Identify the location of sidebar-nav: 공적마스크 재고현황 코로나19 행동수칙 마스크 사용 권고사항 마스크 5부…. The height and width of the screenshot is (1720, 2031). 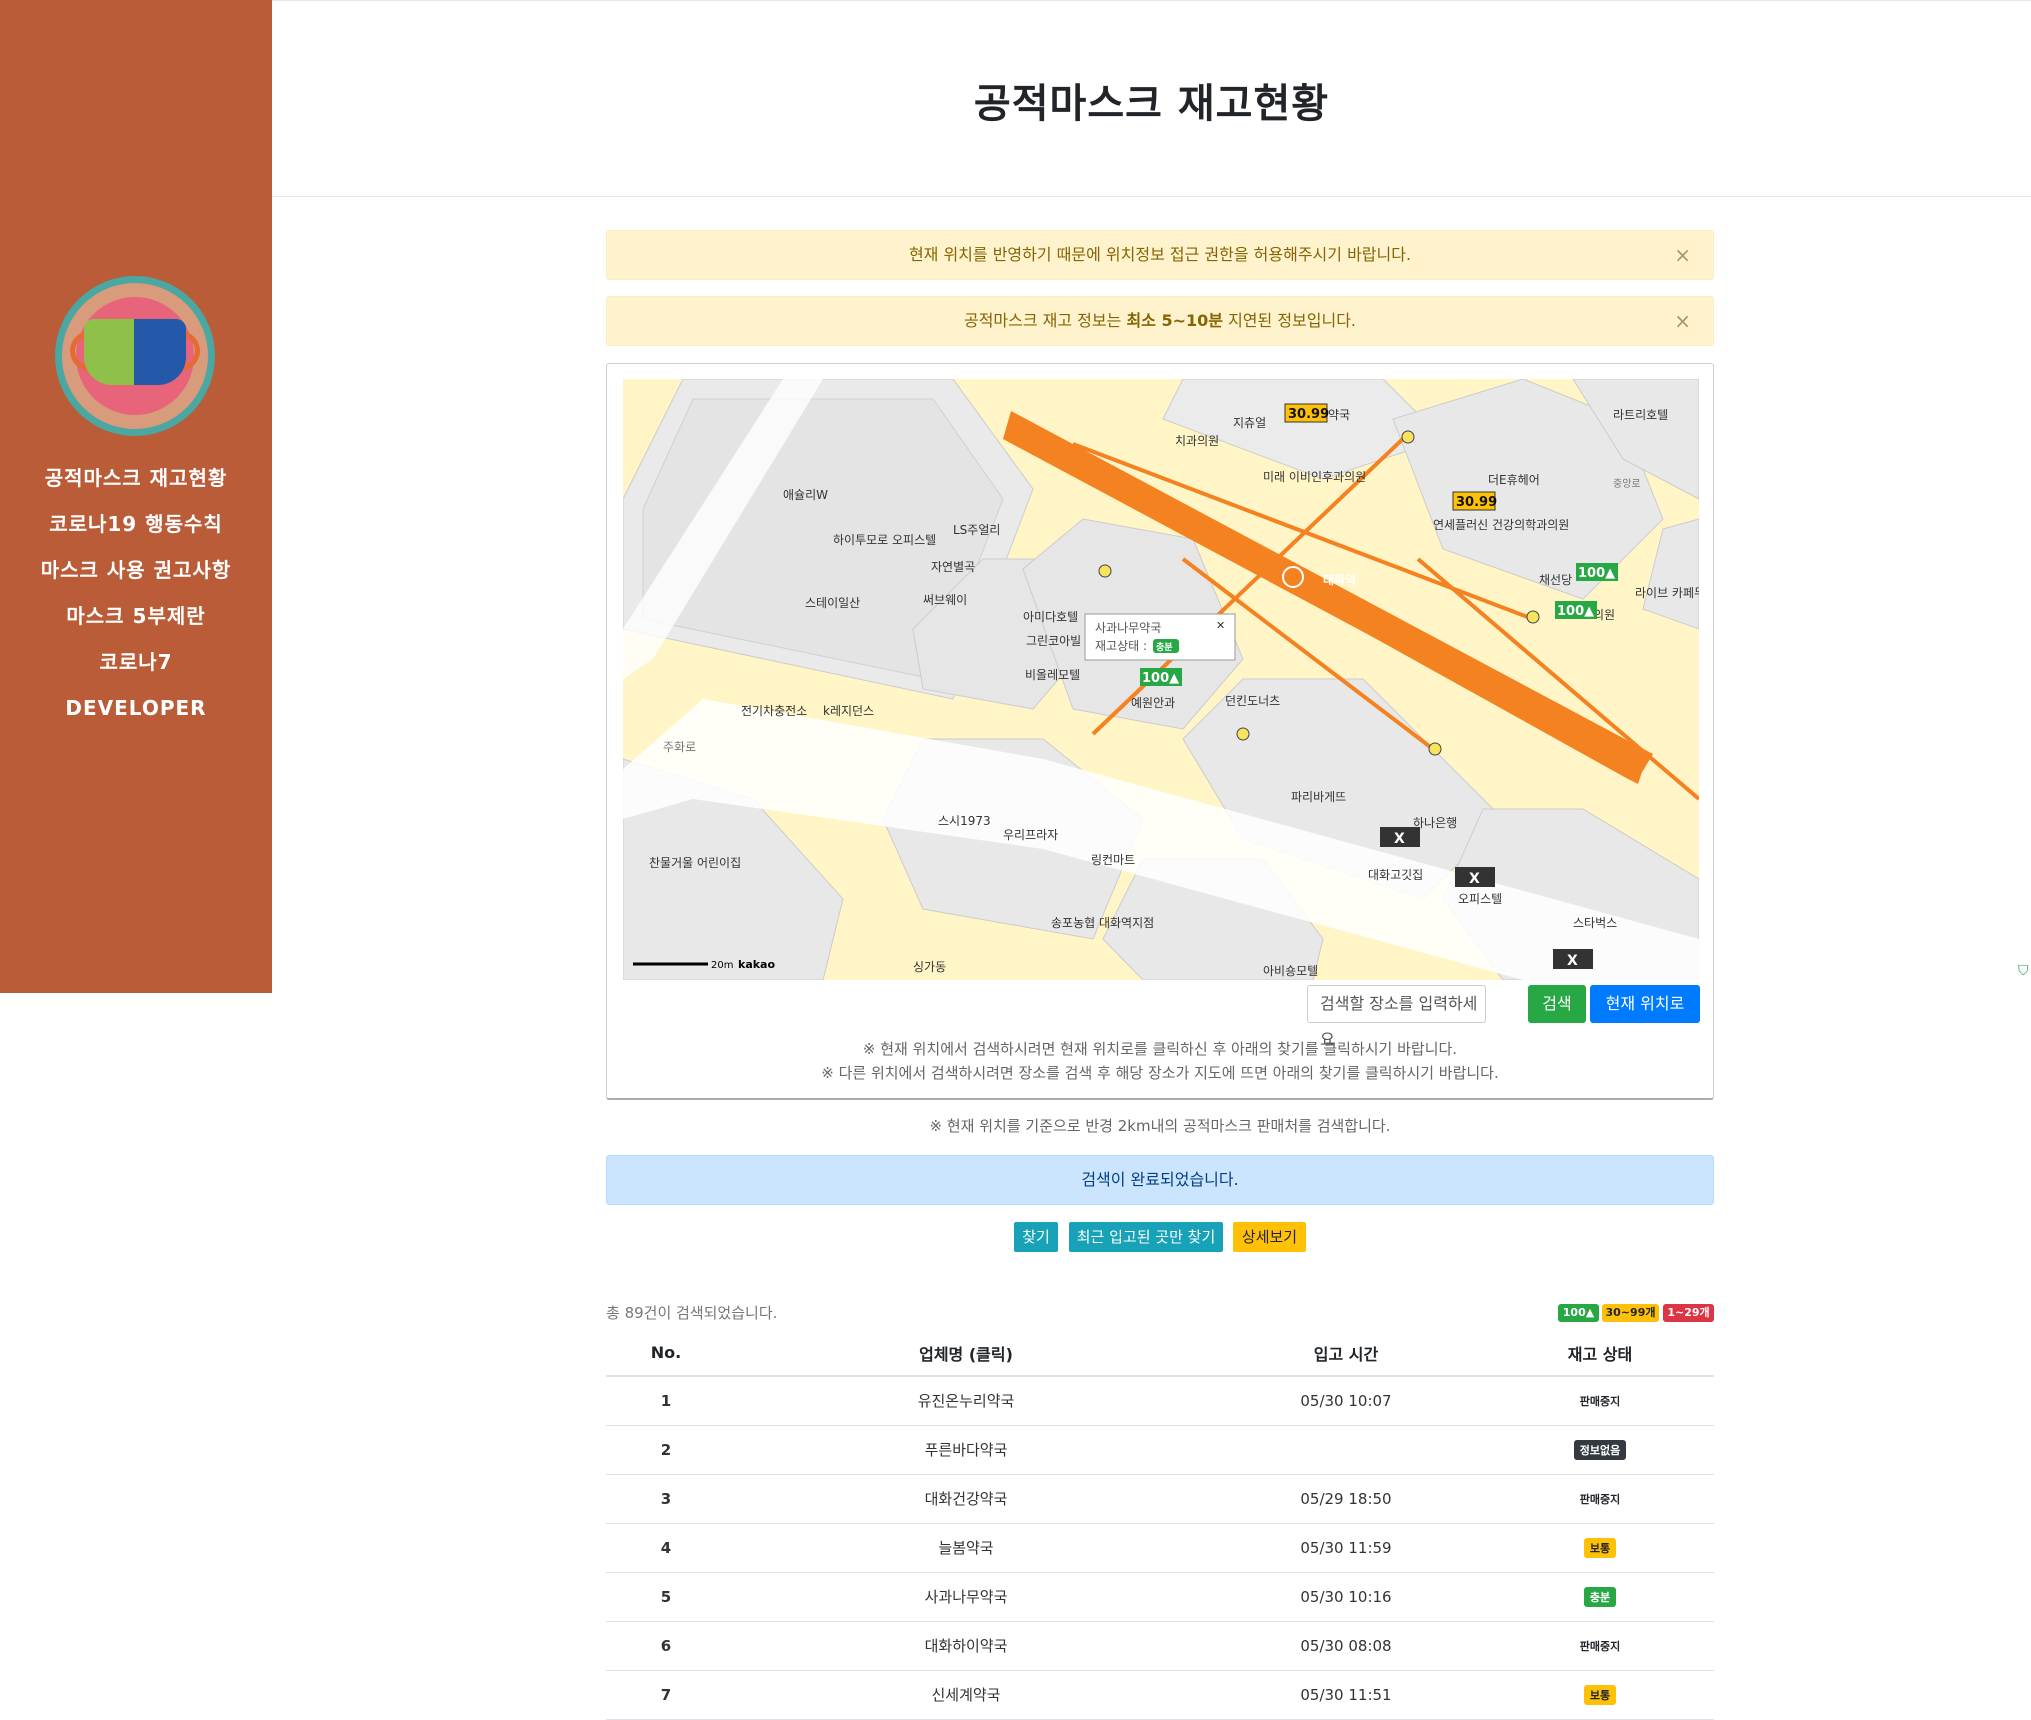
(136, 593).